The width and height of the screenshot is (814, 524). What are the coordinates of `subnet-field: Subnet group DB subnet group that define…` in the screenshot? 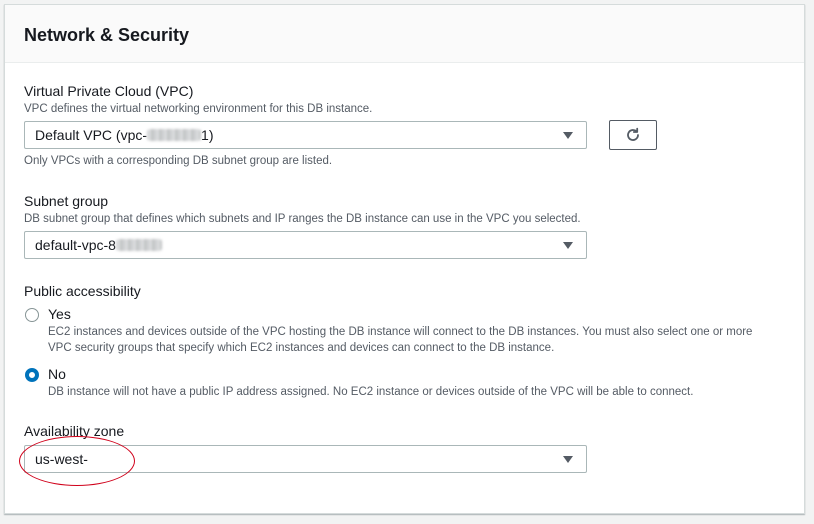 It's located at (302, 209).